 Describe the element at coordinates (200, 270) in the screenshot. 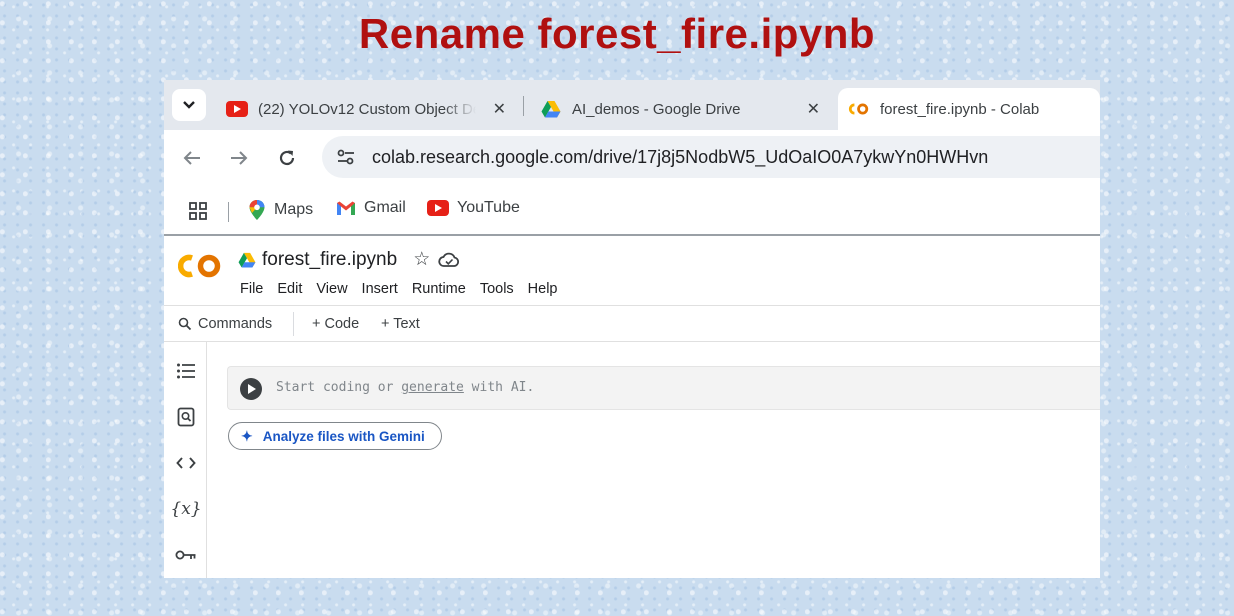

I see `colab-logo` at that location.